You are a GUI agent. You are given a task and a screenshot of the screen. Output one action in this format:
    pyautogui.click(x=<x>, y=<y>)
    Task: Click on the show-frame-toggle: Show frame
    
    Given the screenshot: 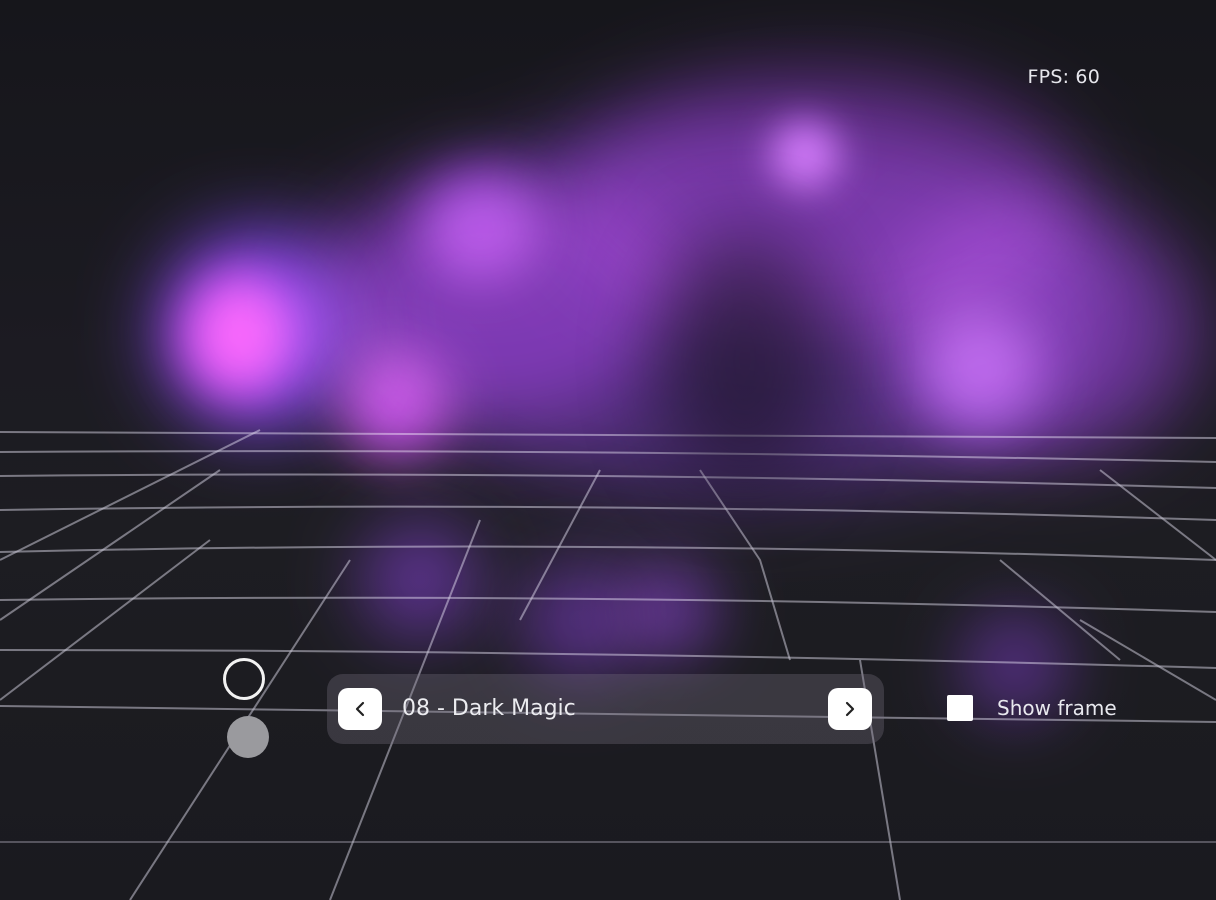 What is the action you would take?
    pyautogui.click(x=1032, y=708)
    